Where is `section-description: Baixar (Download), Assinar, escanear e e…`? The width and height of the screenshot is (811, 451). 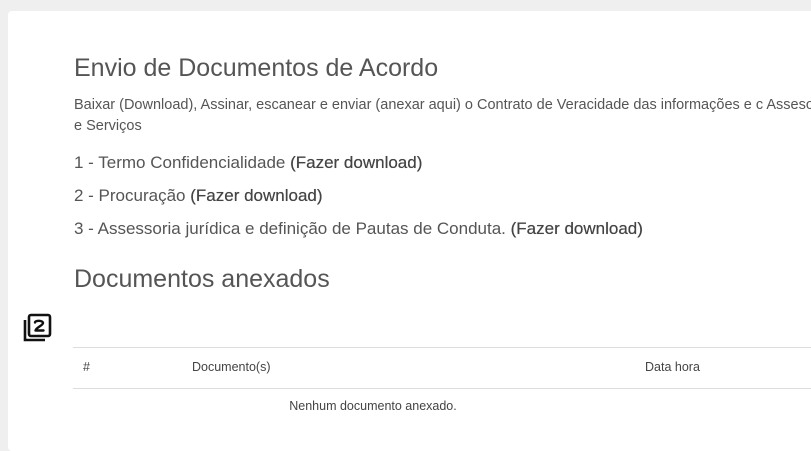
section-description: Baixar (Download), Assinar, escanear e e… is located at coordinates (442, 115).